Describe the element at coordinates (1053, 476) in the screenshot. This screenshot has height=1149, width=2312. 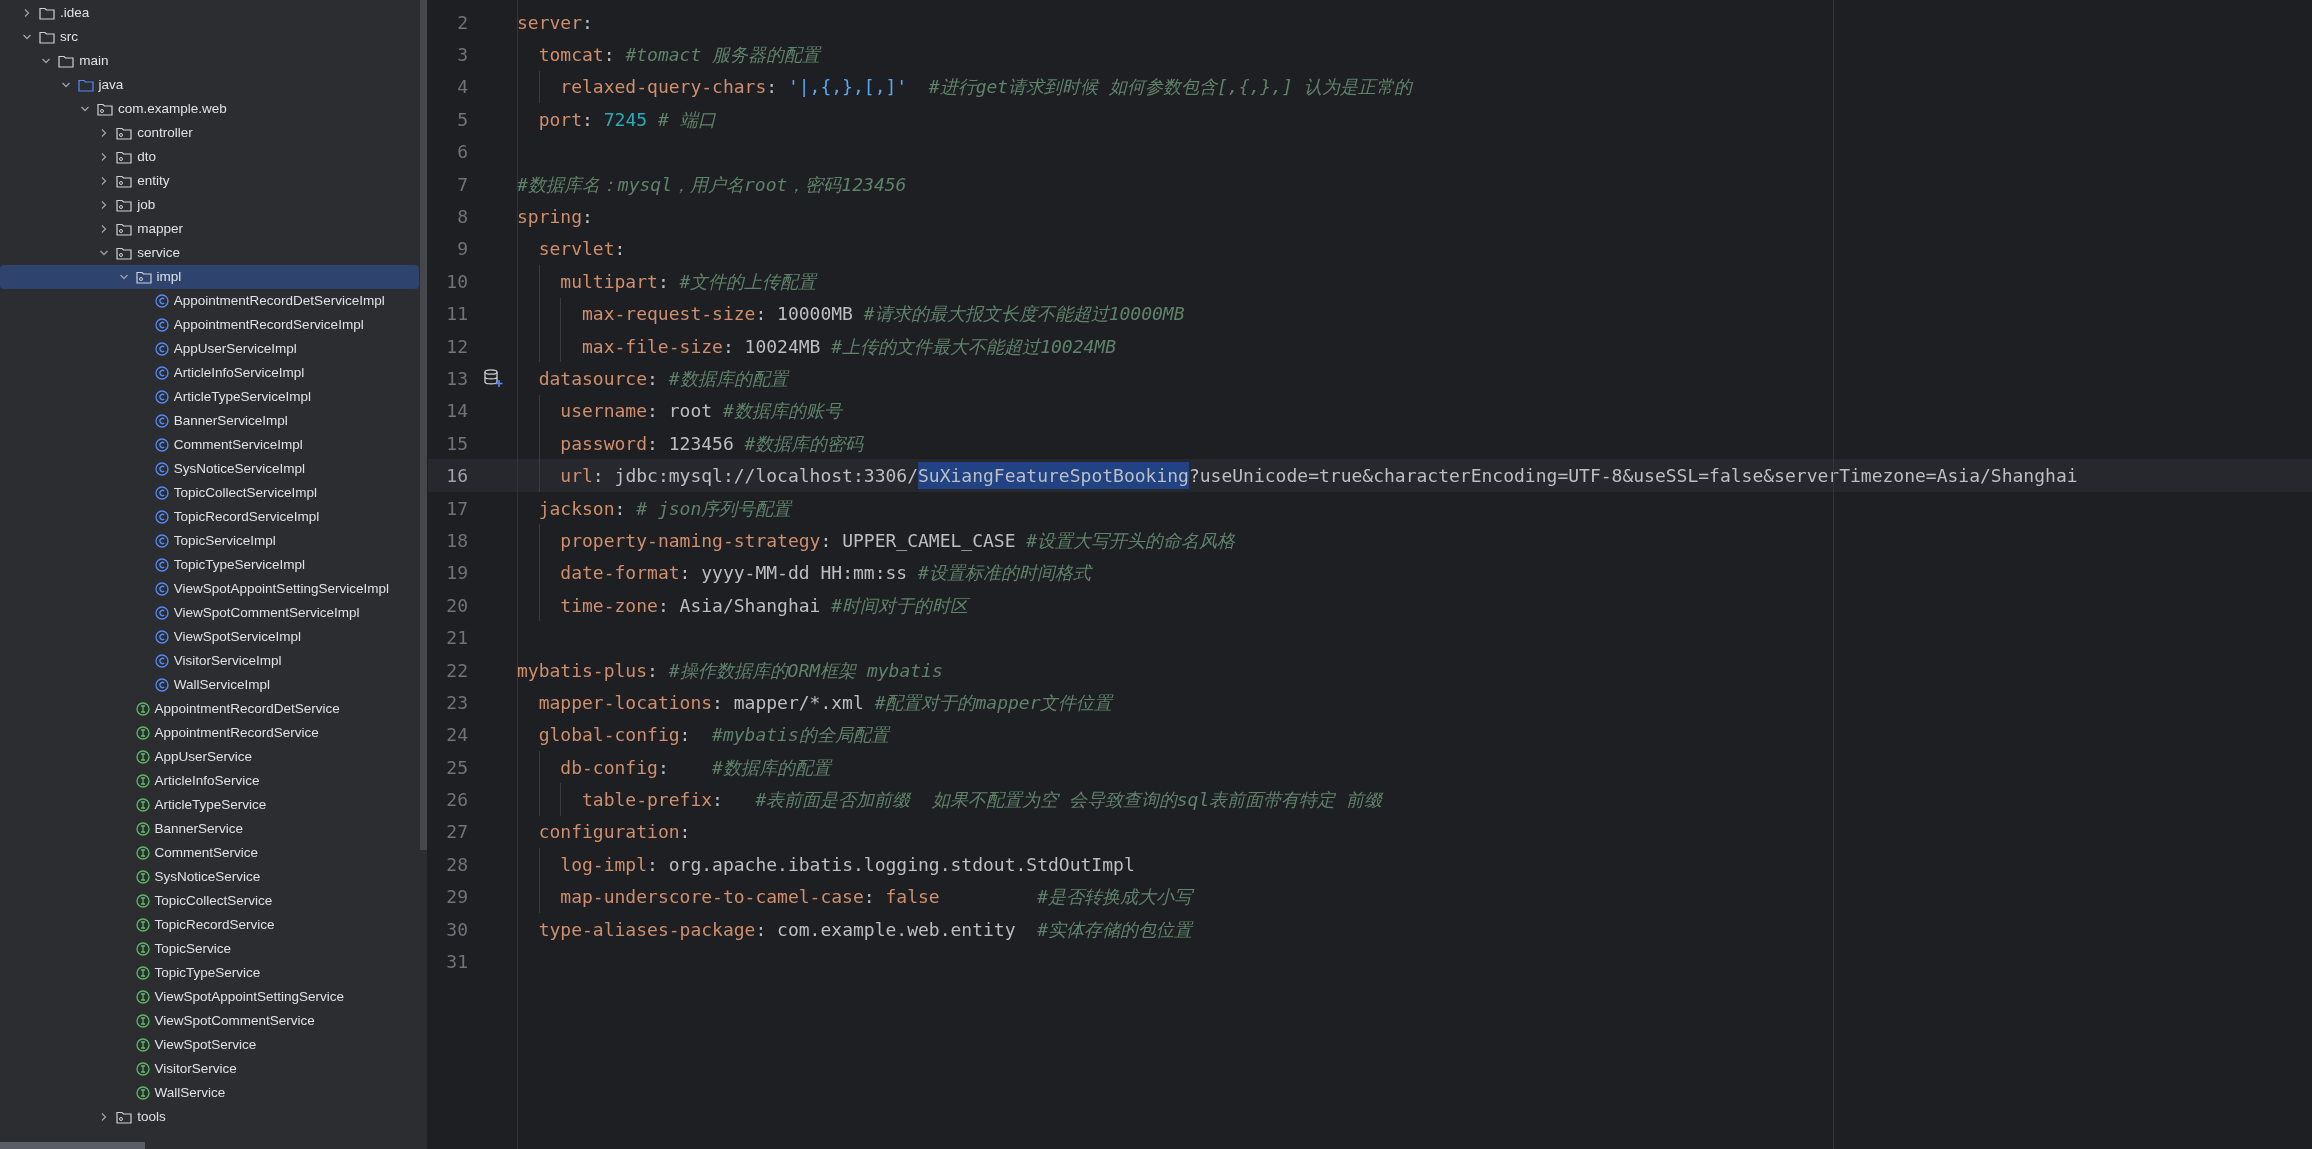
I see `selected-text: SuXiangFeatureSpotBooking` at that location.